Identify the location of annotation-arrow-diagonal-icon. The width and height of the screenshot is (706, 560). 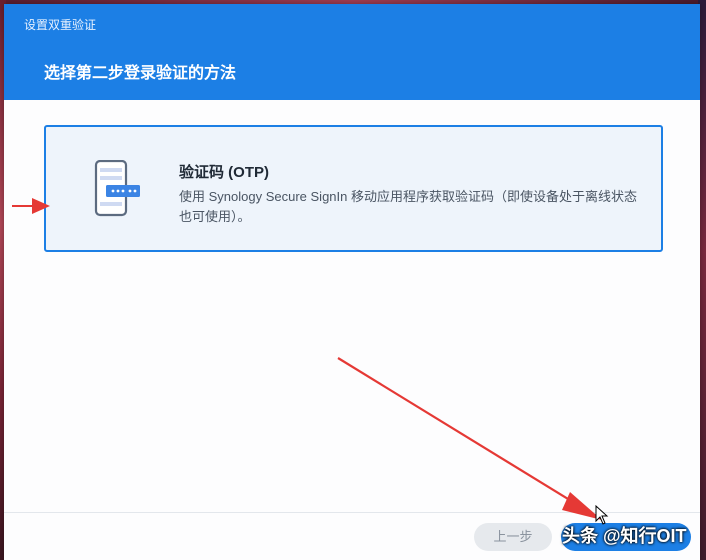
(469, 438).